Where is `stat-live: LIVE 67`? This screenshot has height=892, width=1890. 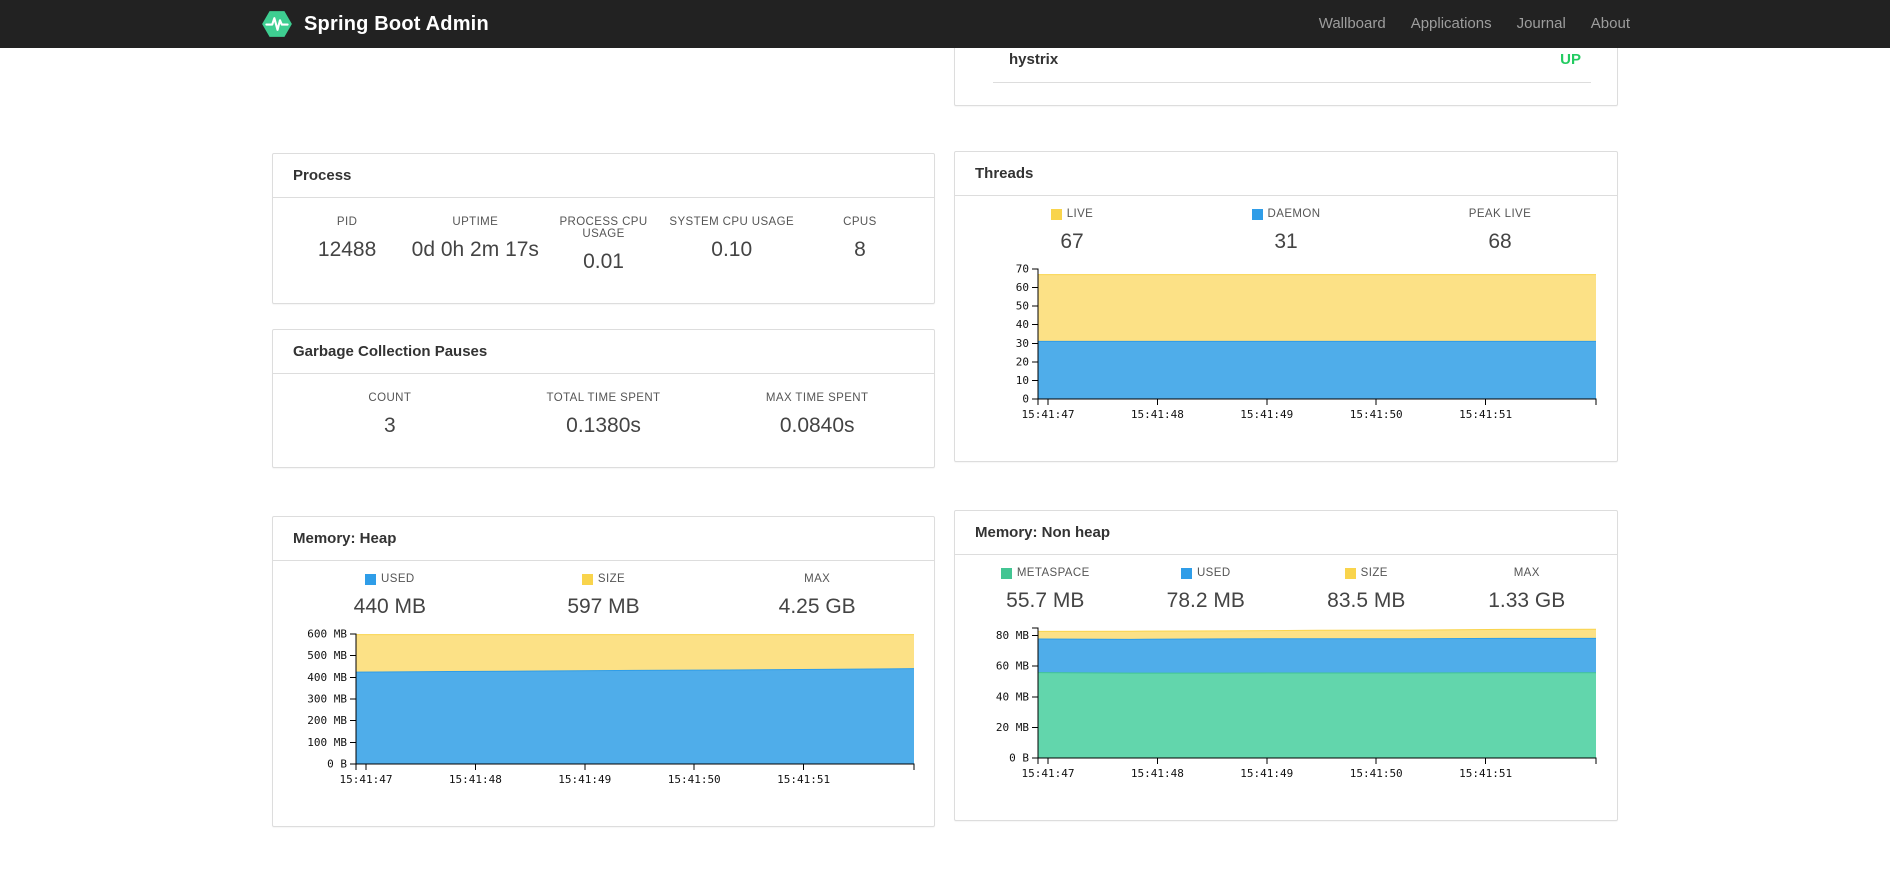
stat-live: LIVE 67 is located at coordinates (1072, 231).